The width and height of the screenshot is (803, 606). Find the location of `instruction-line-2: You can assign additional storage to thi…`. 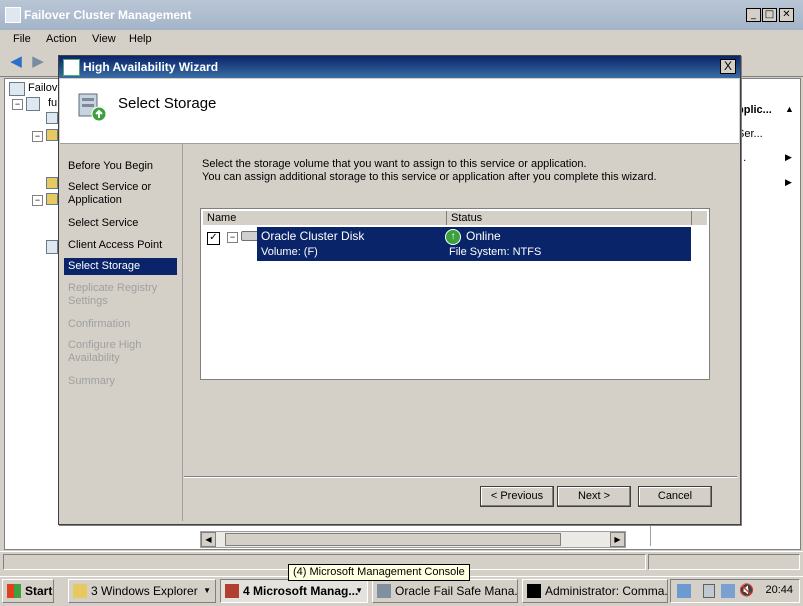

instruction-line-2: You can assign additional storage to thi… is located at coordinates (429, 177).